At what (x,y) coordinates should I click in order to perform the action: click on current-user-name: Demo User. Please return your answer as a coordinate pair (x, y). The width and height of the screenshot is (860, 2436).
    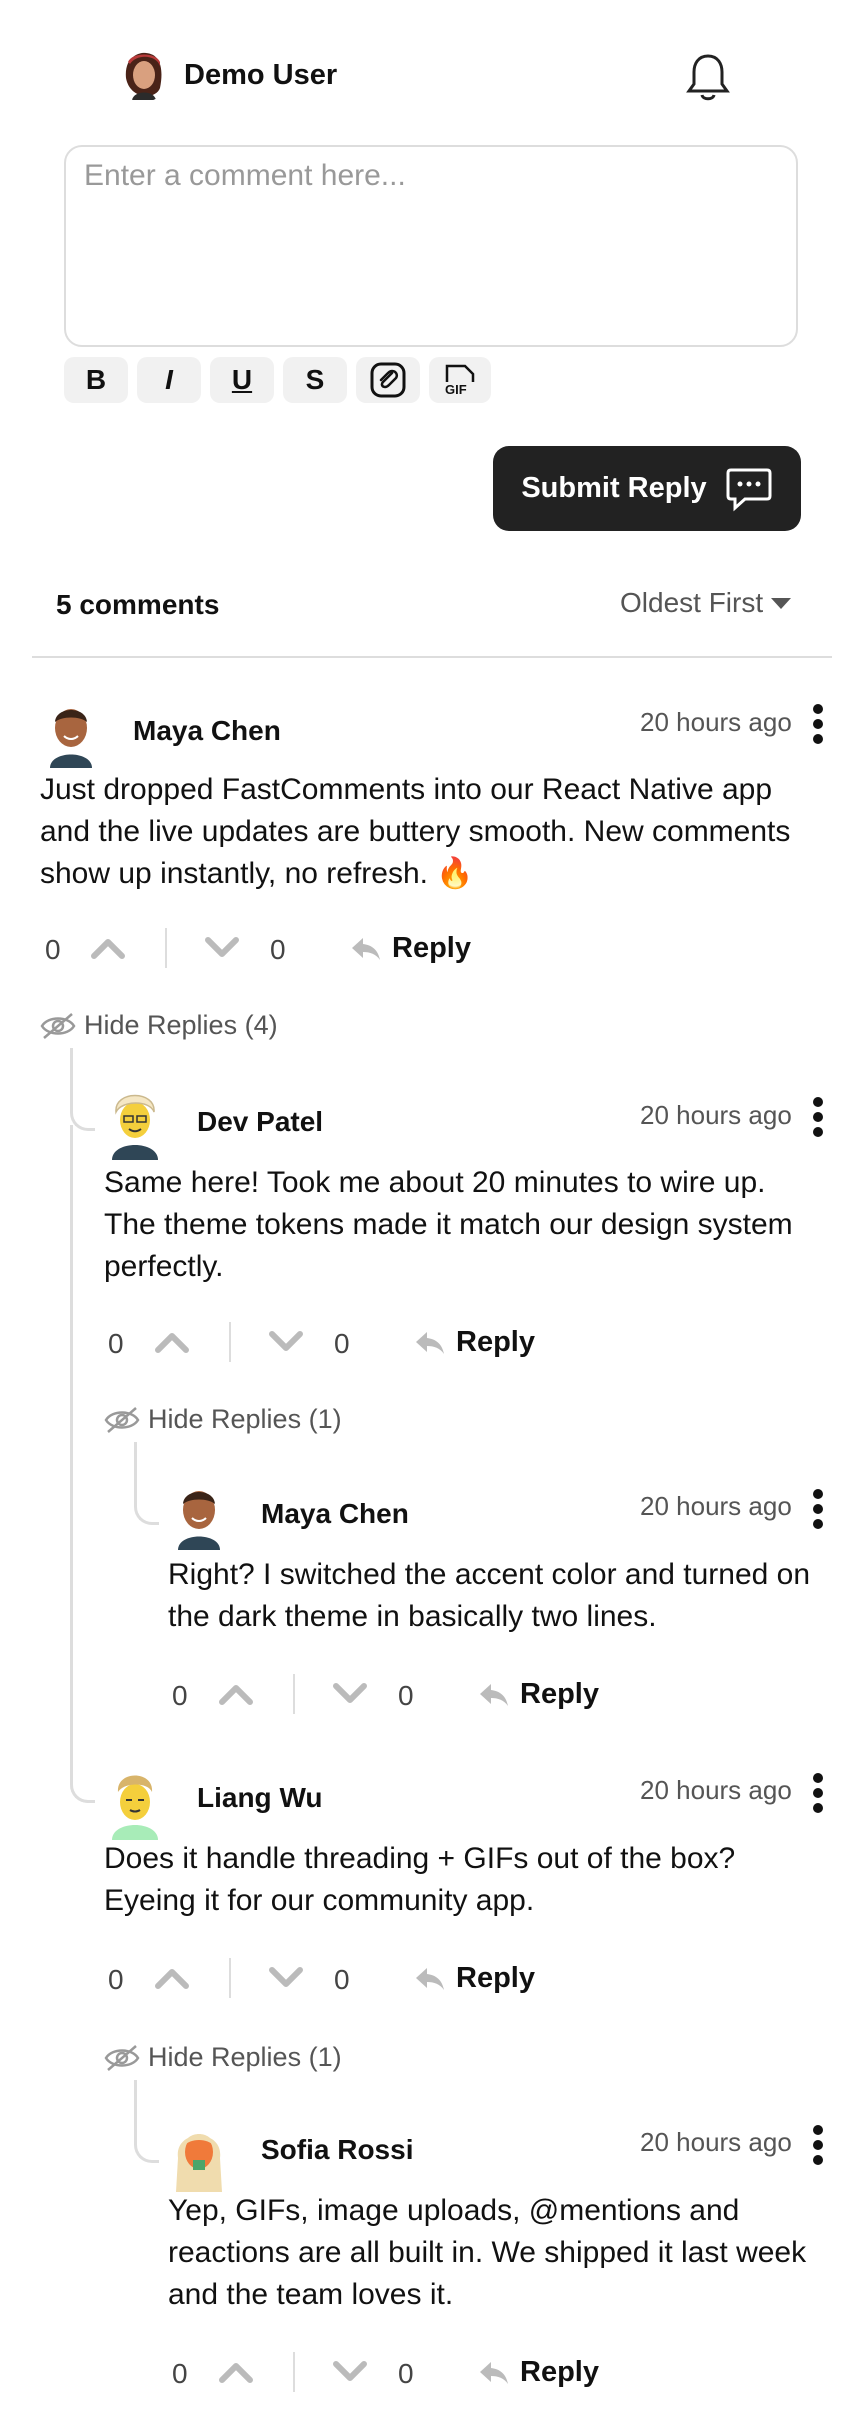
    Looking at the image, I should click on (261, 75).